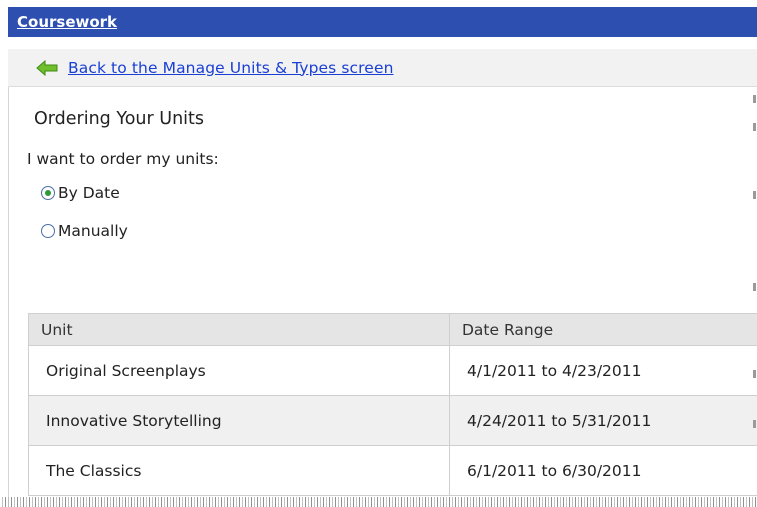  I want to click on radio-manually, so click(48, 231).